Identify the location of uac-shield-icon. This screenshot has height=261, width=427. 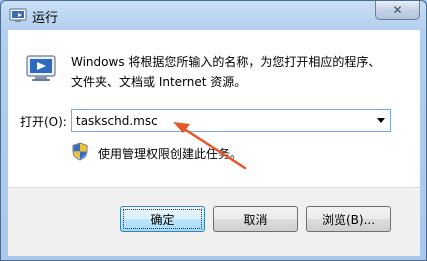
(80, 151).